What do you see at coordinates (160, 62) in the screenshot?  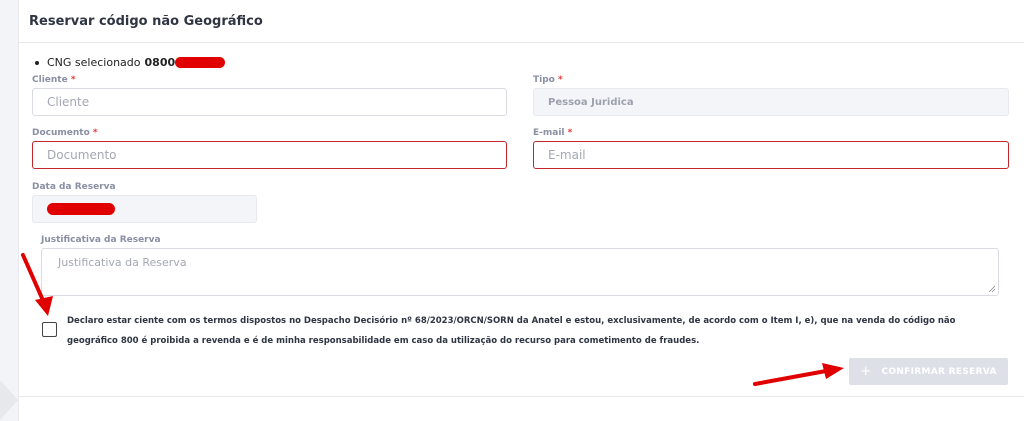 I see `cng-number: 0800` at bounding box center [160, 62].